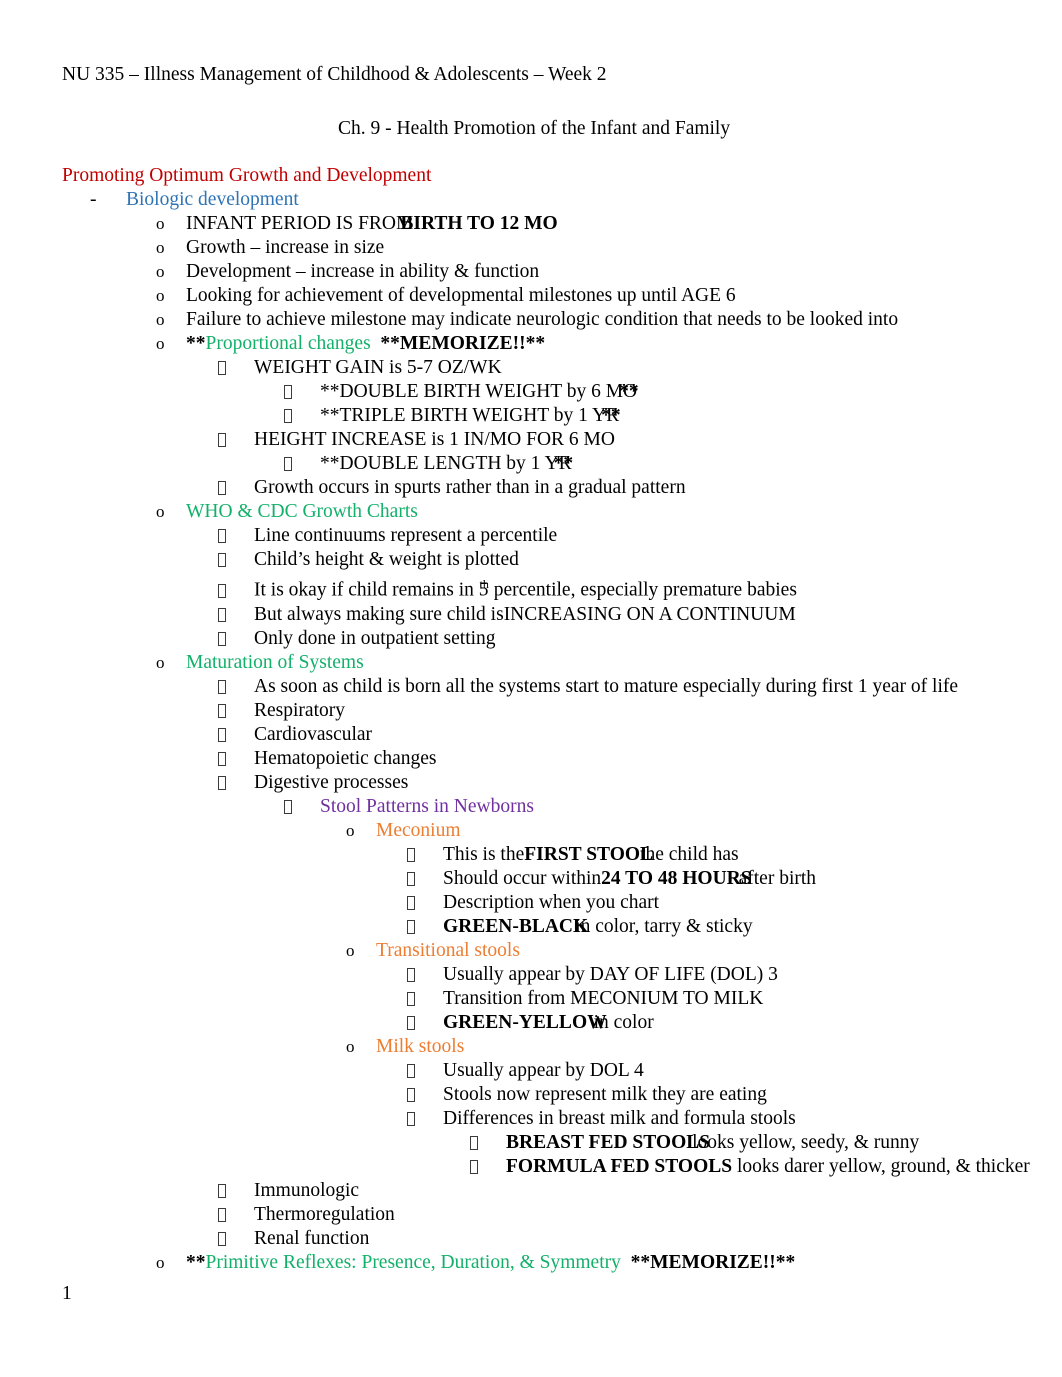 This screenshot has height=1377, width=1062. I want to click on list-item-immunologic: Immunologic, so click(531, 1191).